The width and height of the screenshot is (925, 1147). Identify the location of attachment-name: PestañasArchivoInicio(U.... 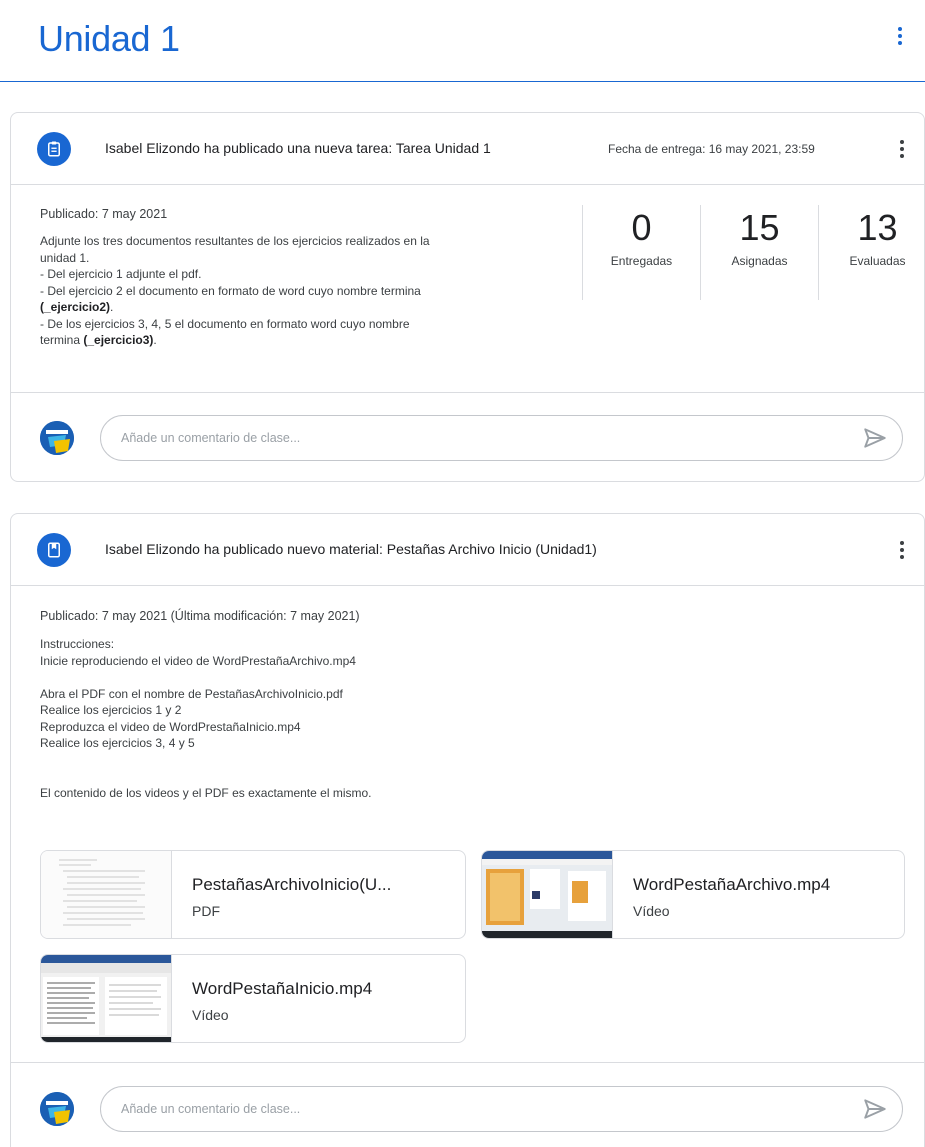
(292, 884).